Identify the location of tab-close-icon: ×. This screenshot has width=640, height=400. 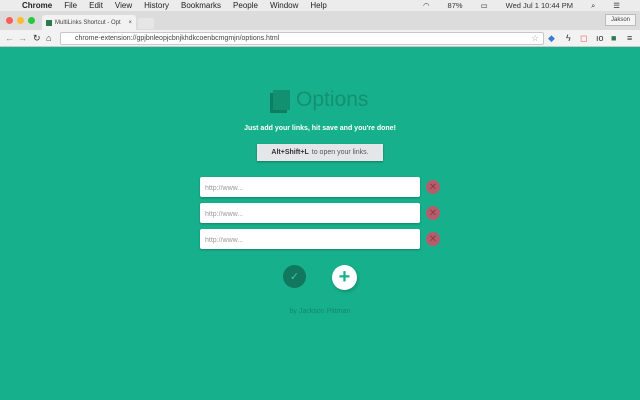
(130, 23).